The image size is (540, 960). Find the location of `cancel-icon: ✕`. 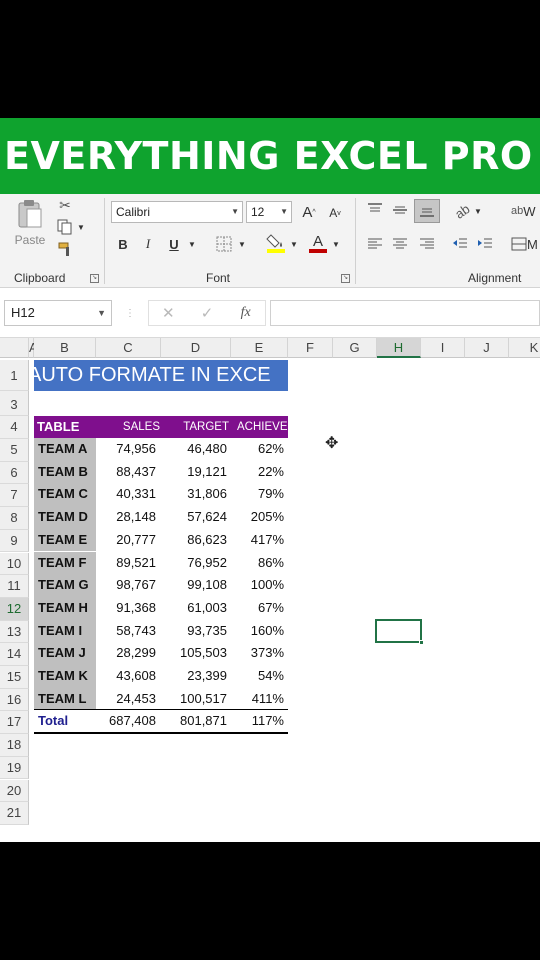

cancel-icon: ✕ is located at coordinates (168, 313).